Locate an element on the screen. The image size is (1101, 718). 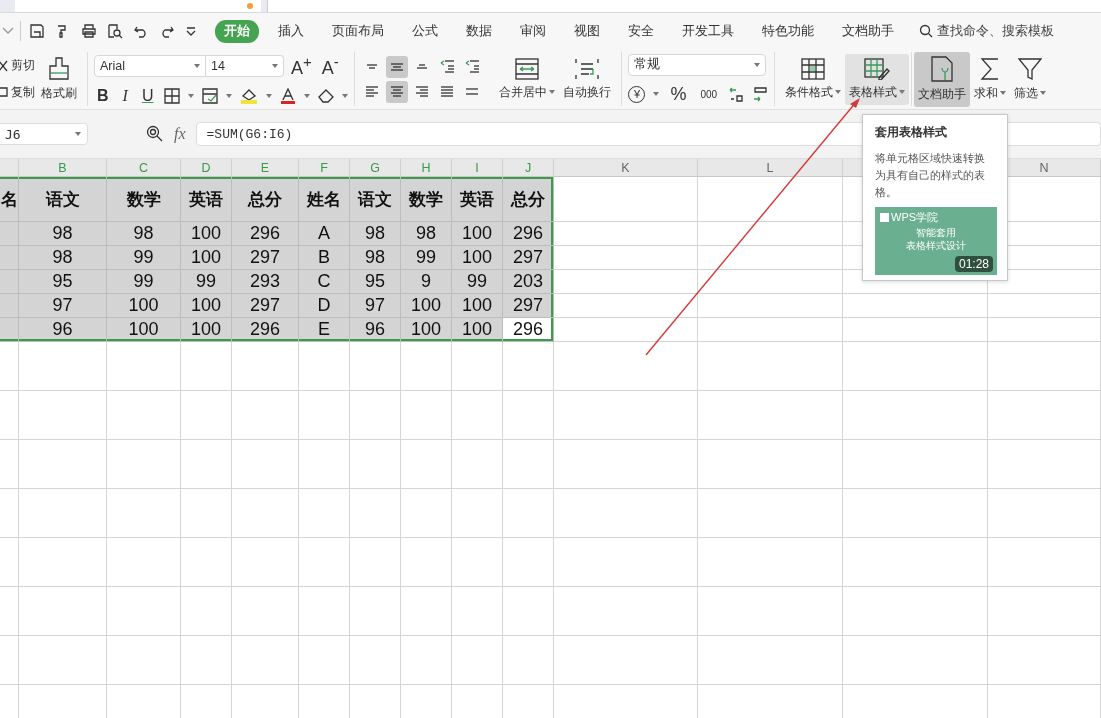
table-cell: 9 is located at coordinates (426, 282).